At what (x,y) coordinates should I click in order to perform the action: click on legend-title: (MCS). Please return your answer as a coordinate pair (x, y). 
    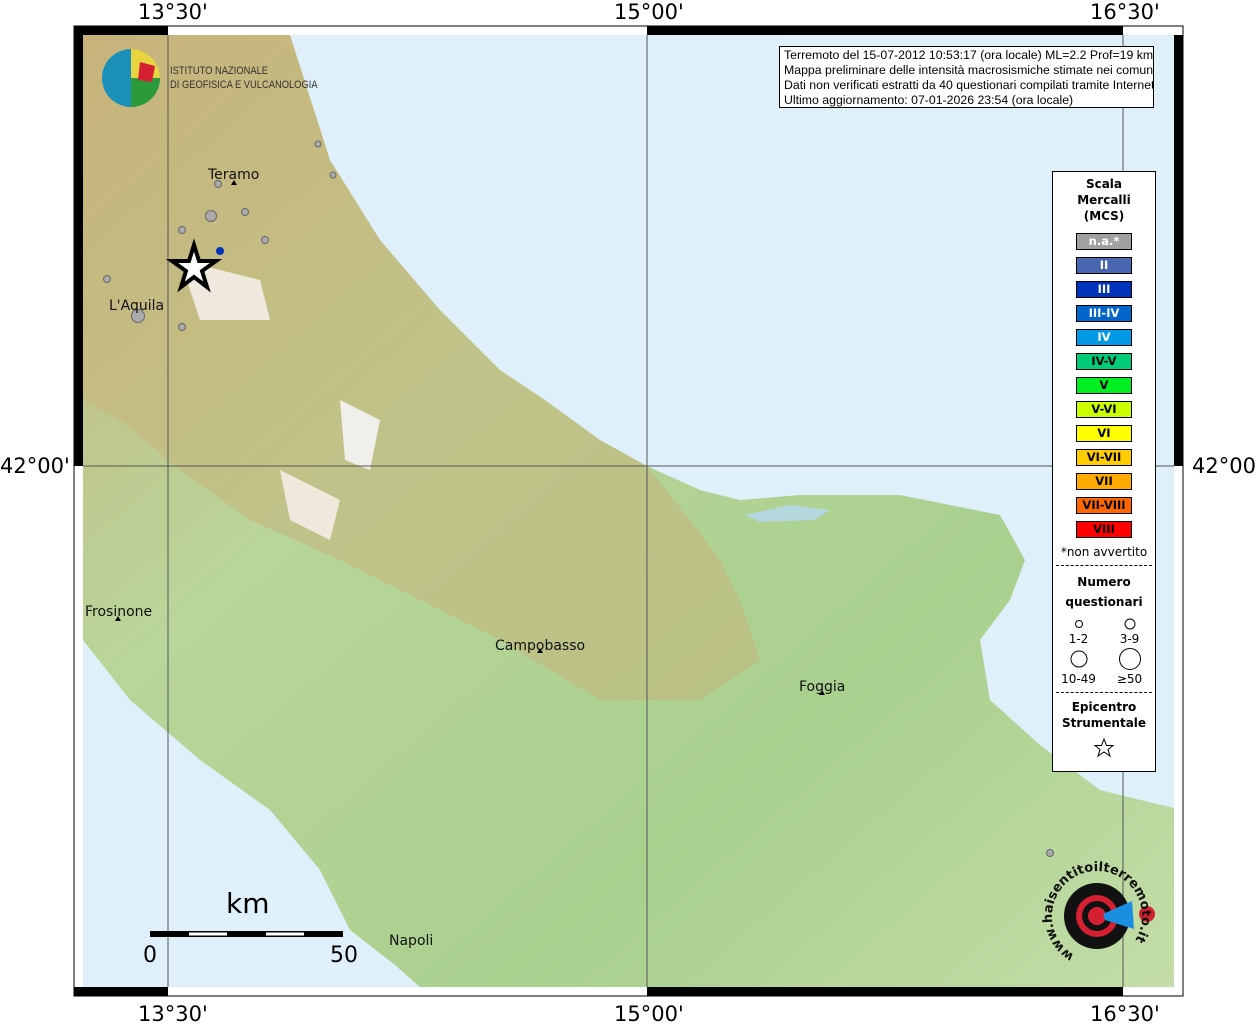
    Looking at the image, I should click on (1104, 216).